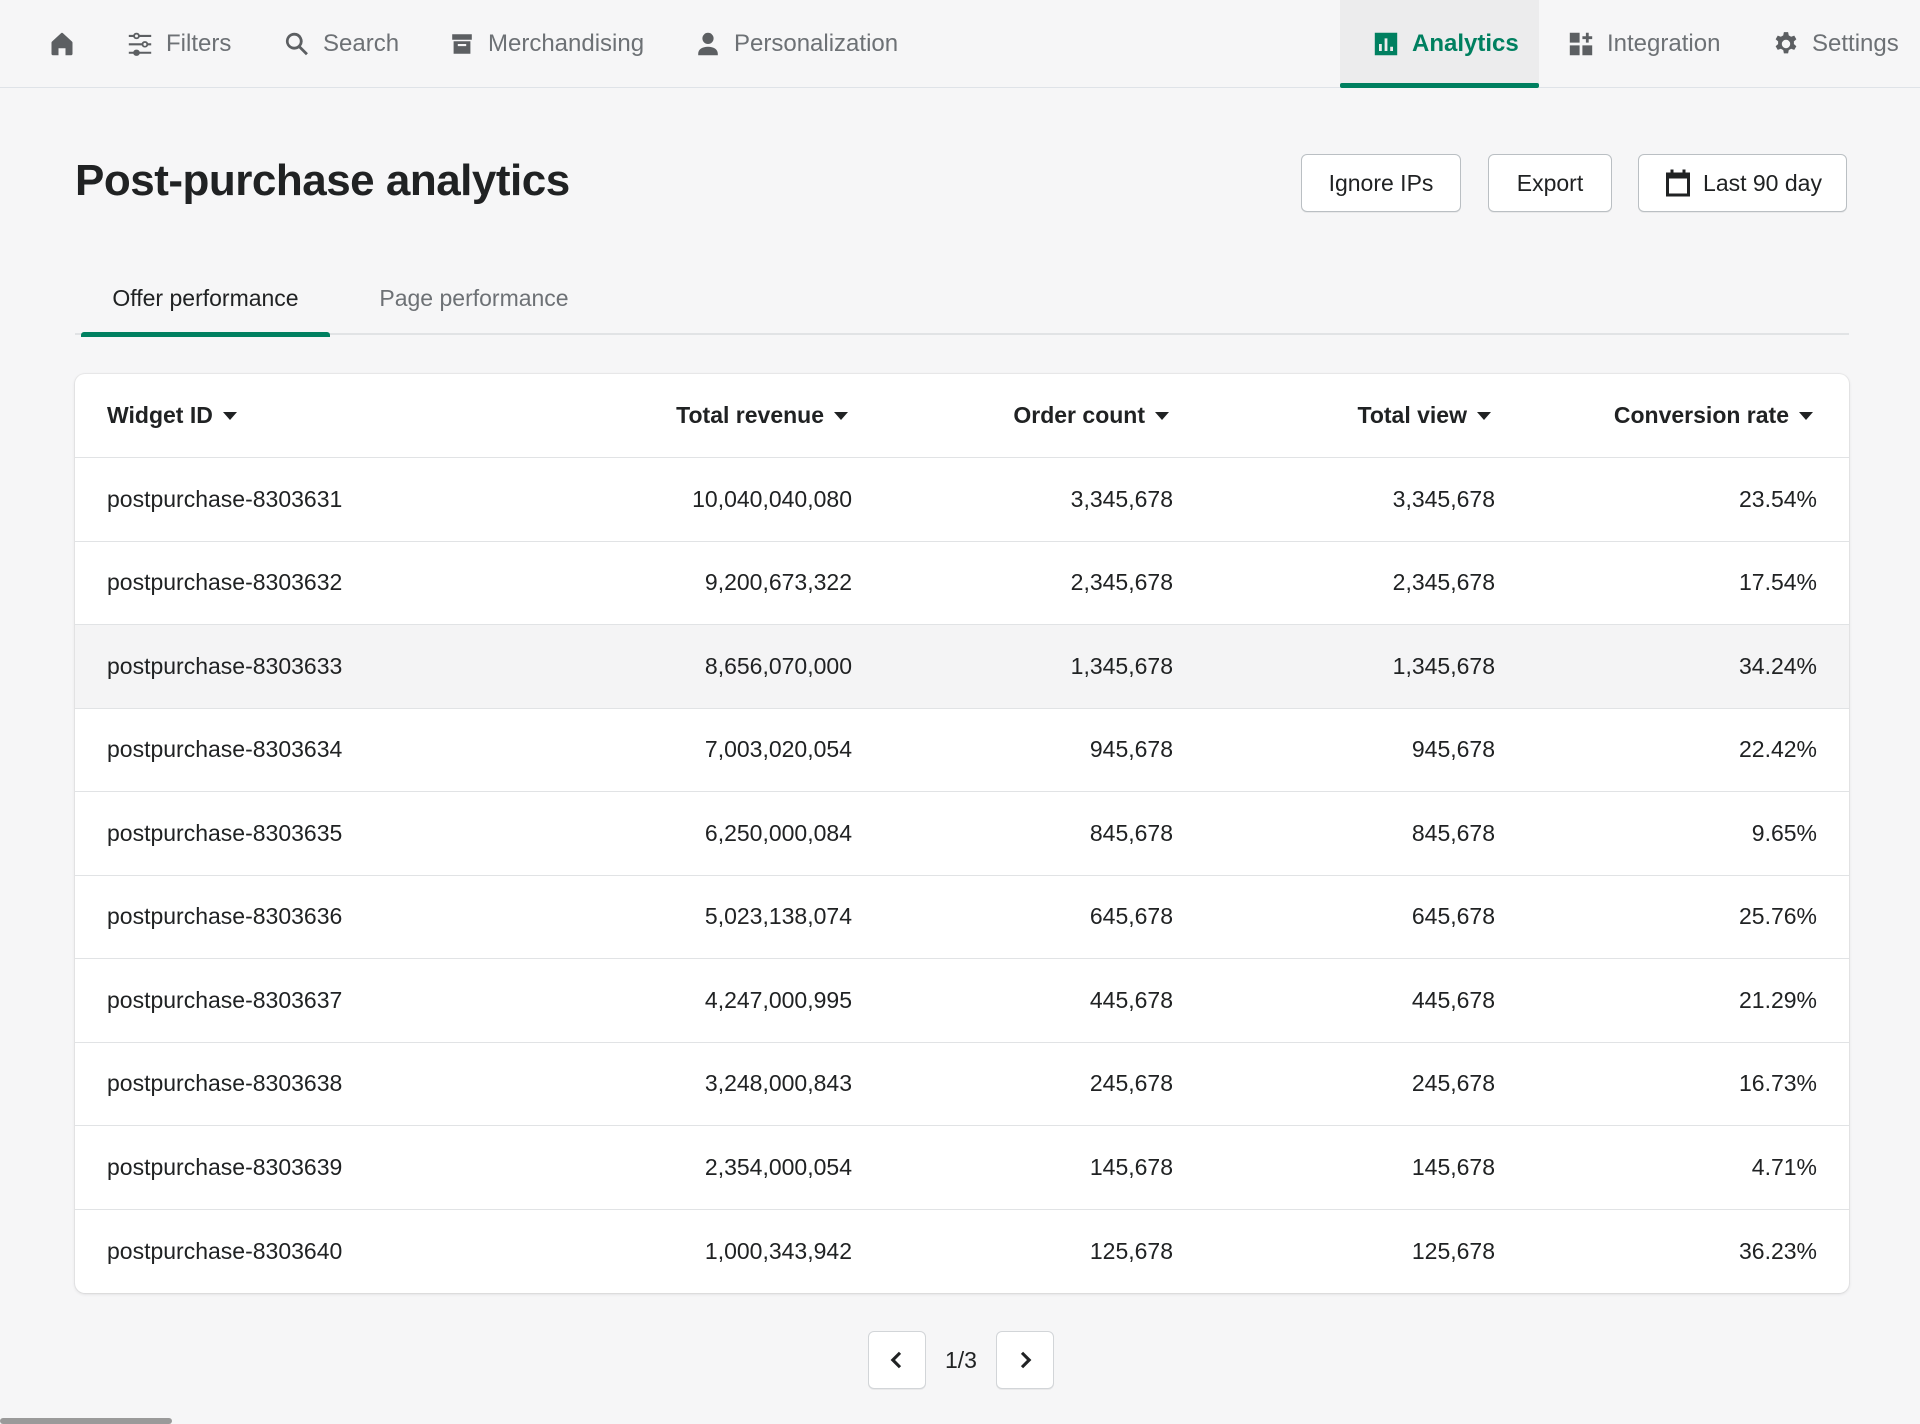 This screenshot has height=1424, width=1920. I want to click on nav-label-analytics: Analytics, so click(1465, 43).